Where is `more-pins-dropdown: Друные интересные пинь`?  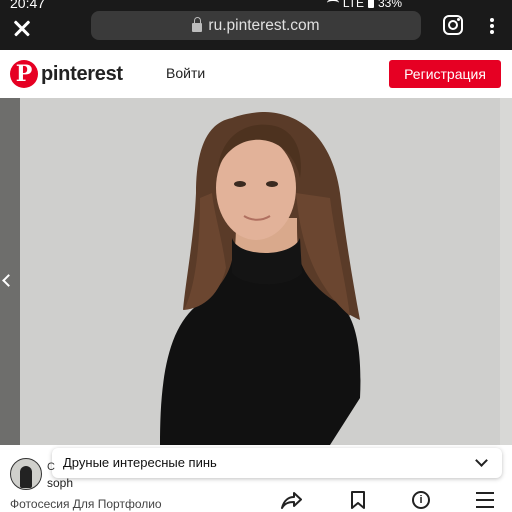
more-pins-dropdown: Друные интересные пинь is located at coordinates (277, 463).